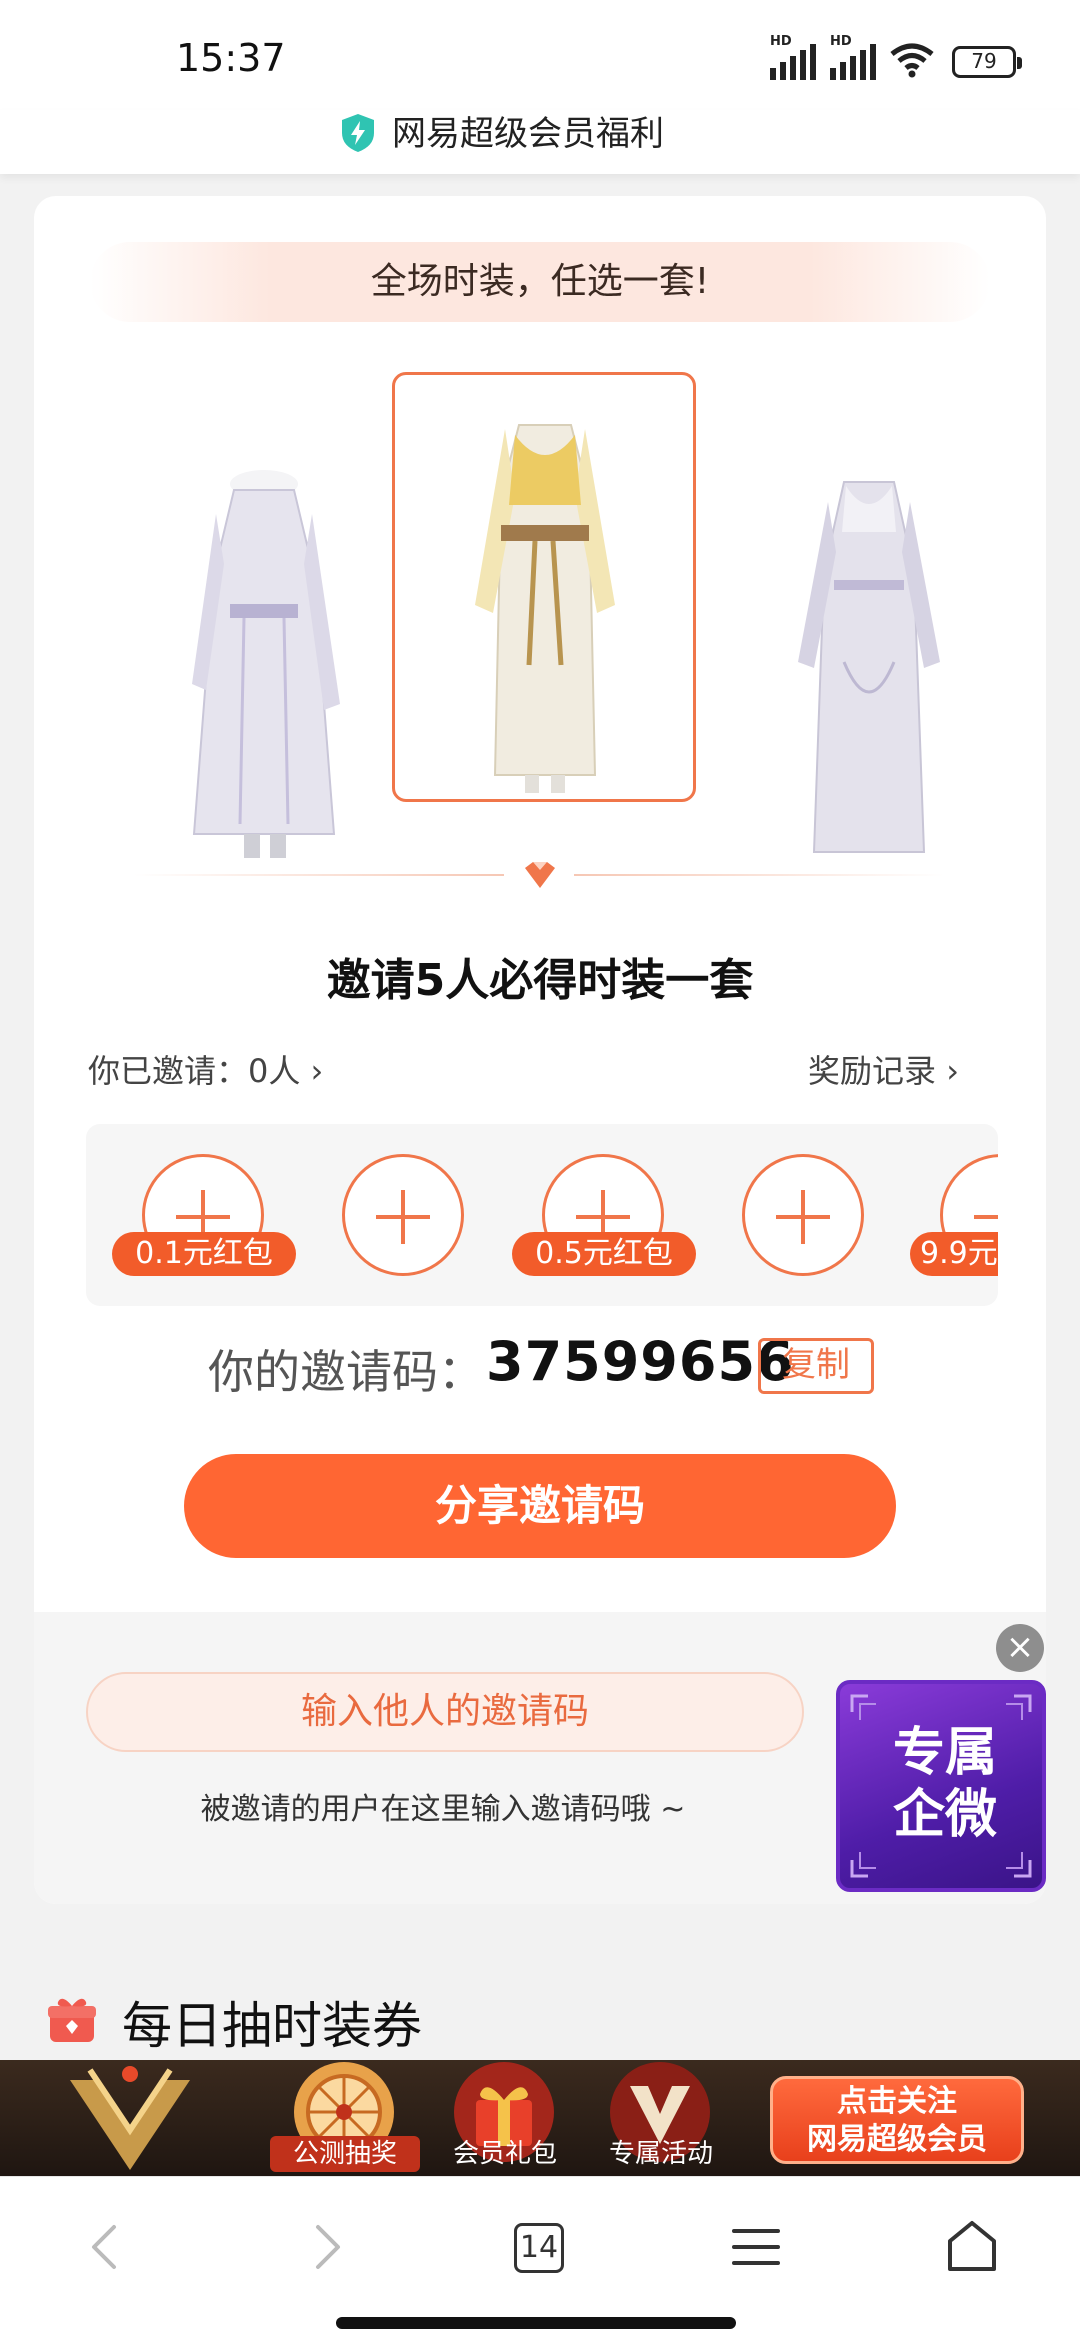  I want to click on invite-slots: 0.1元红包 0.5元红包 9.9元, so click(542, 1215).